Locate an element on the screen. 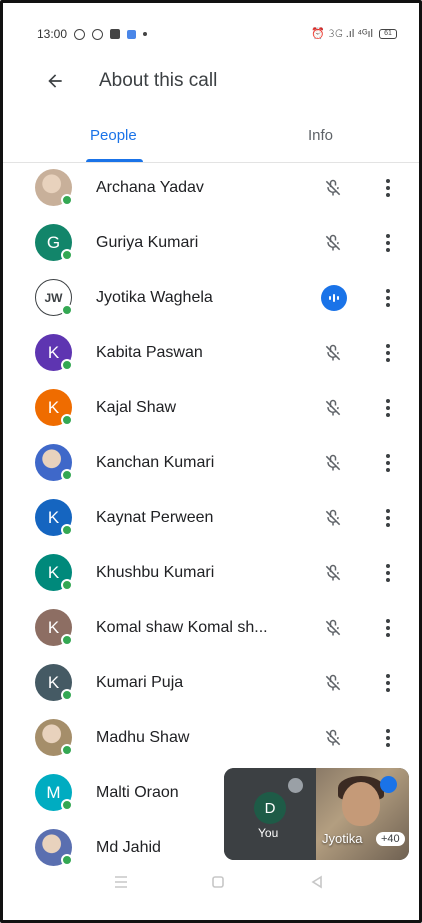 The image size is (422, 923). audio-wave-icon is located at coordinates (334, 297).